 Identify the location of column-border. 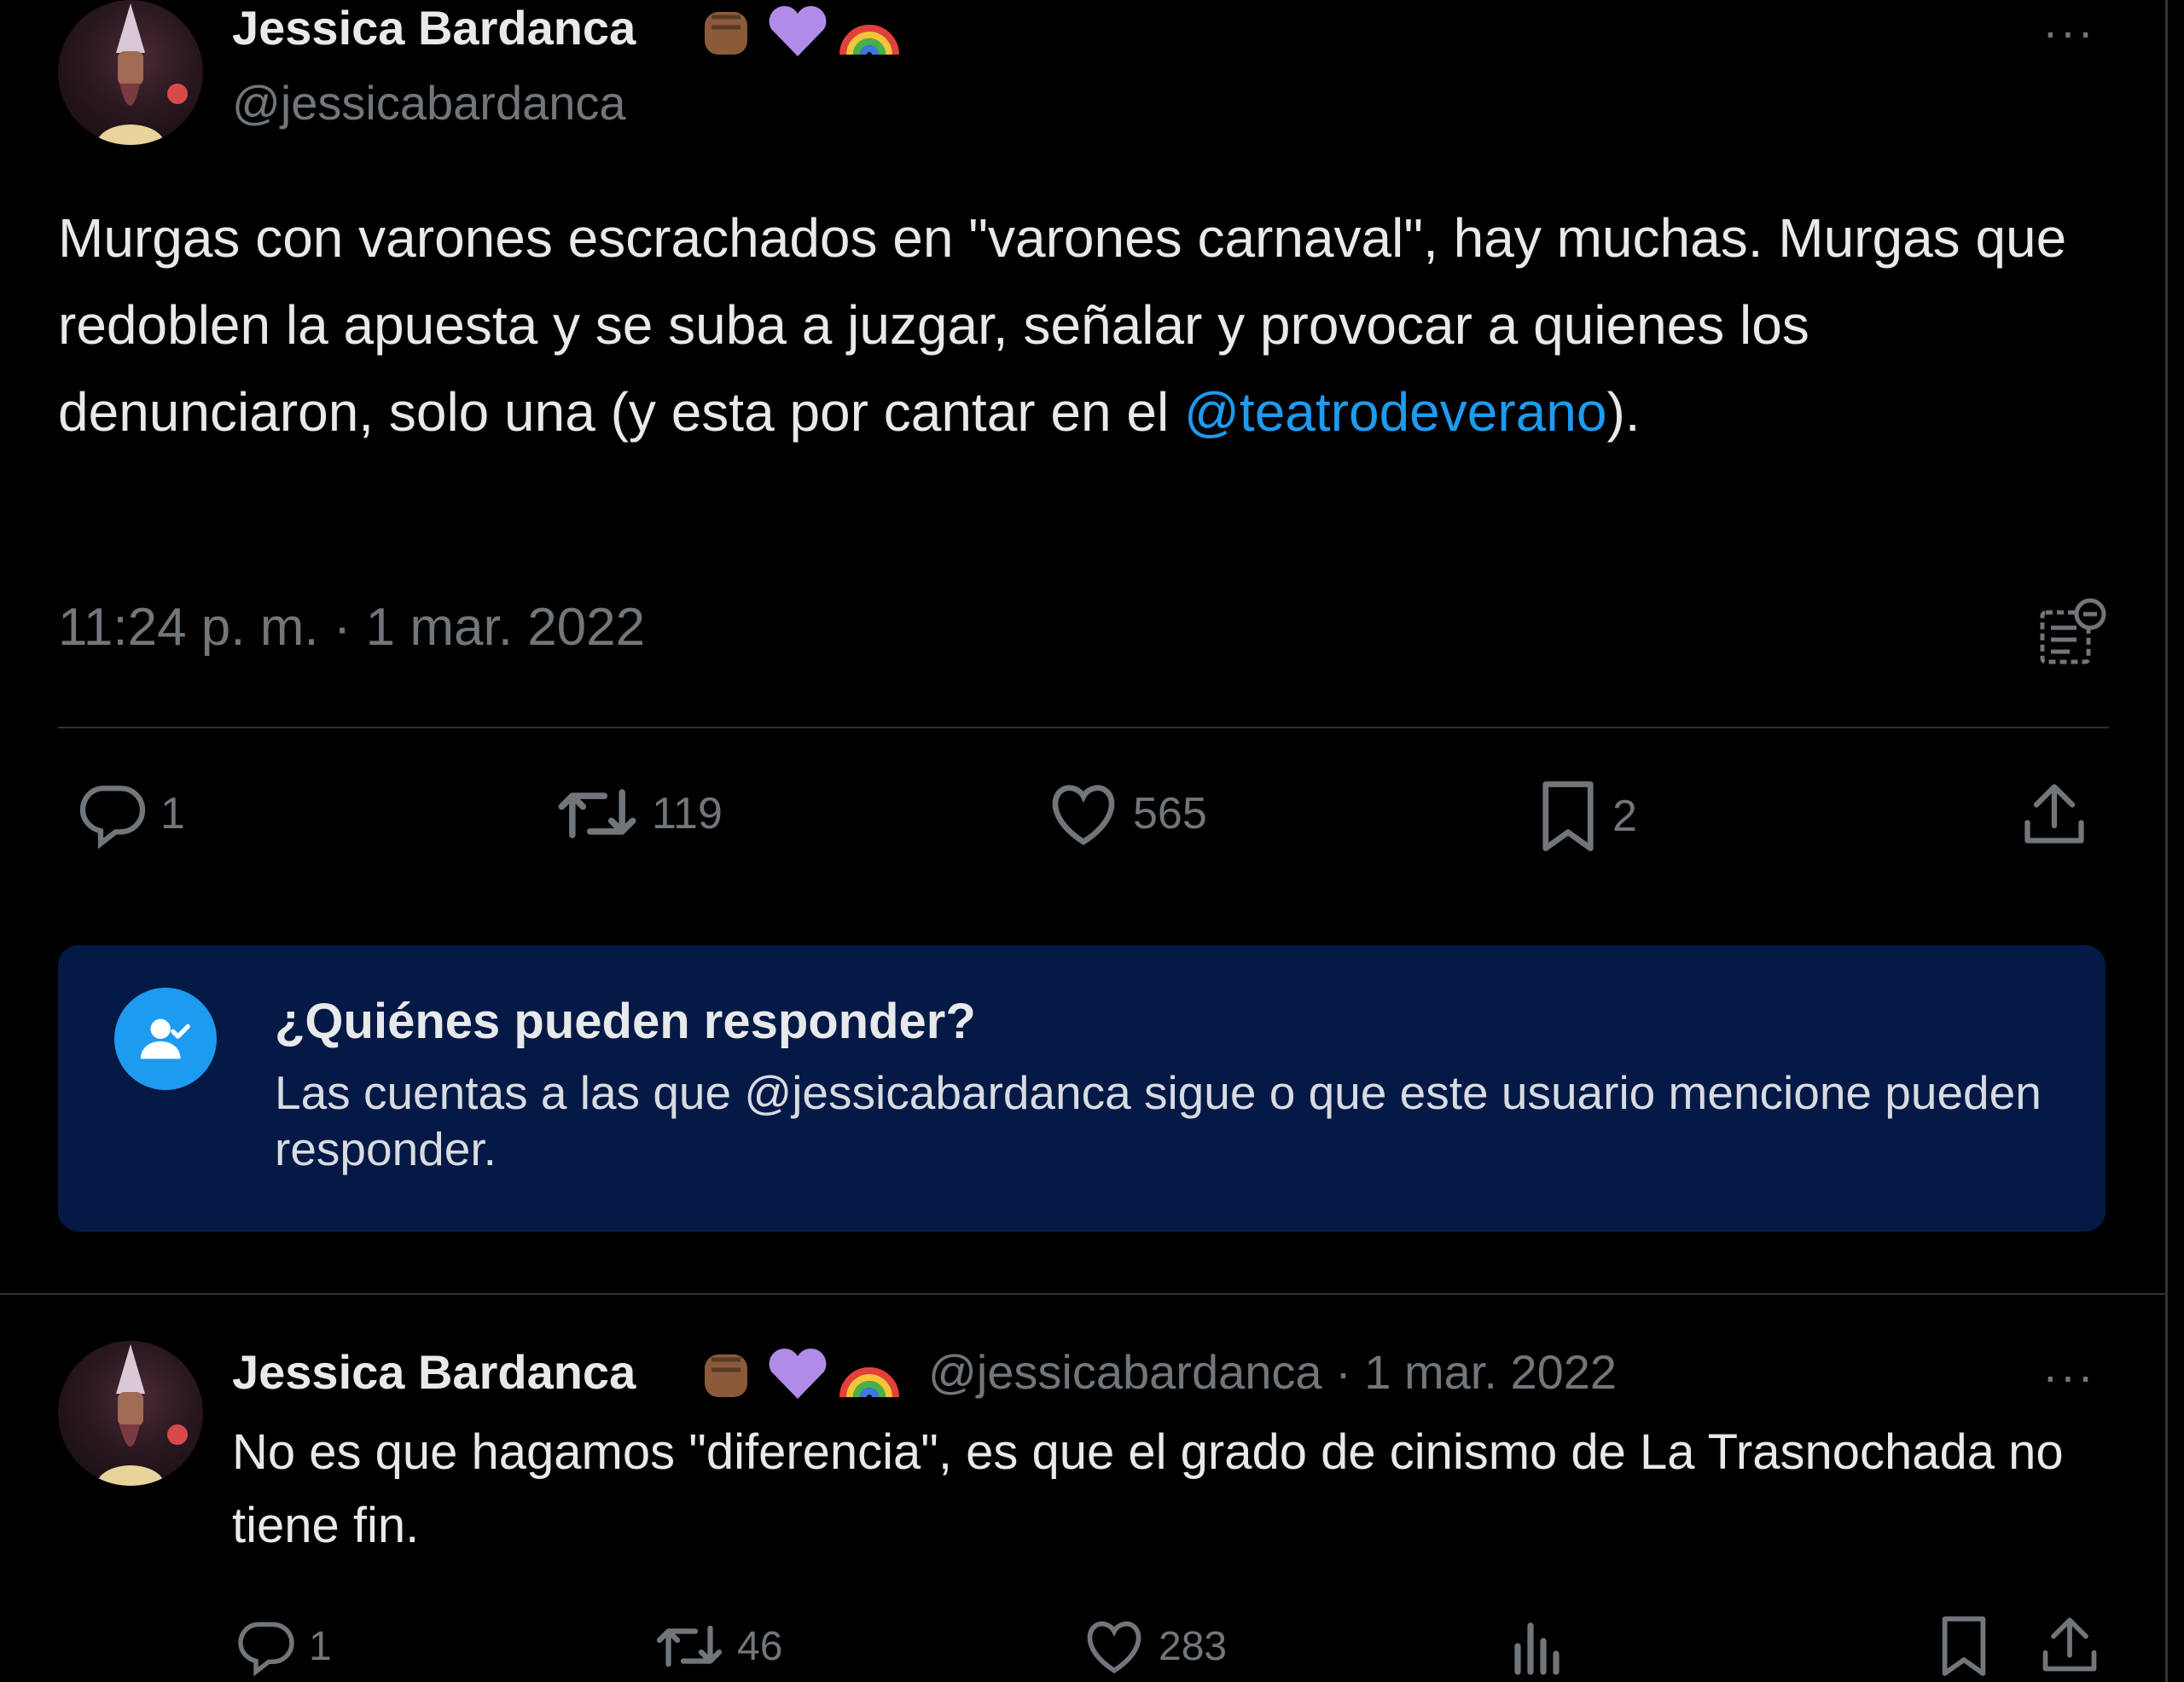
(2166, 841).